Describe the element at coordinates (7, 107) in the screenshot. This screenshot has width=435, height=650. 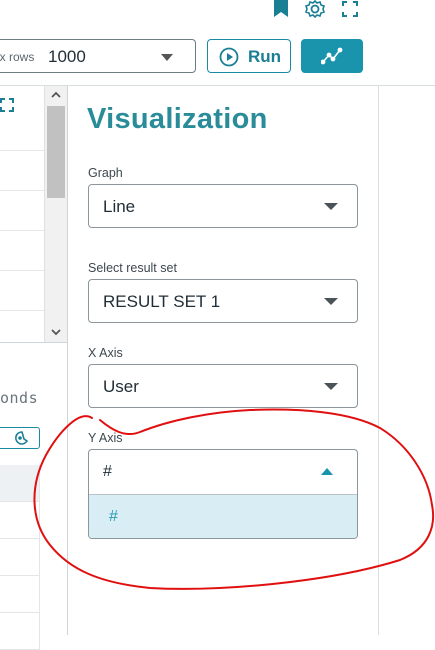
I see `expand-icon` at that location.